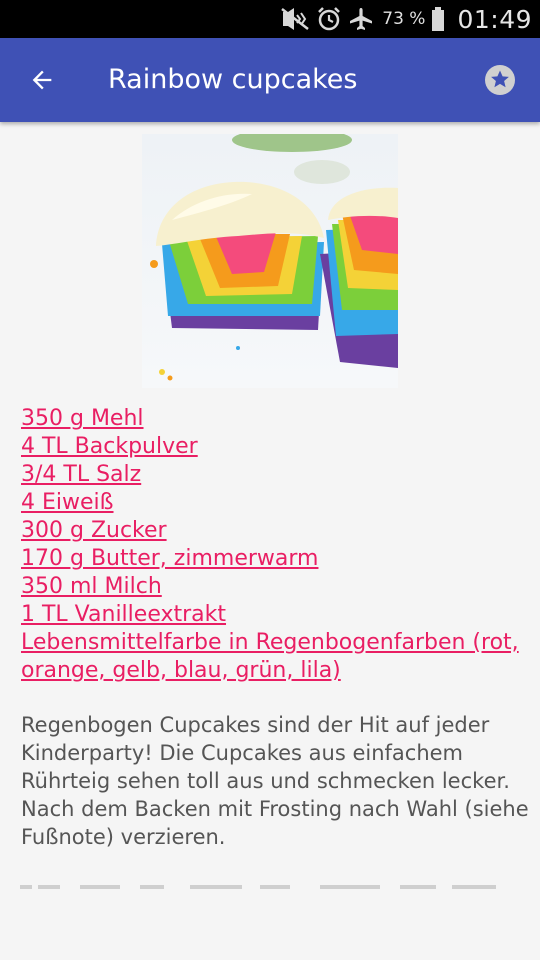 This screenshot has width=540, height=960. What do you see at coordinates (233, 79) in the screenshot?
I see `page-title: Rainbow cupcakes` at bounding box center [233, 79].